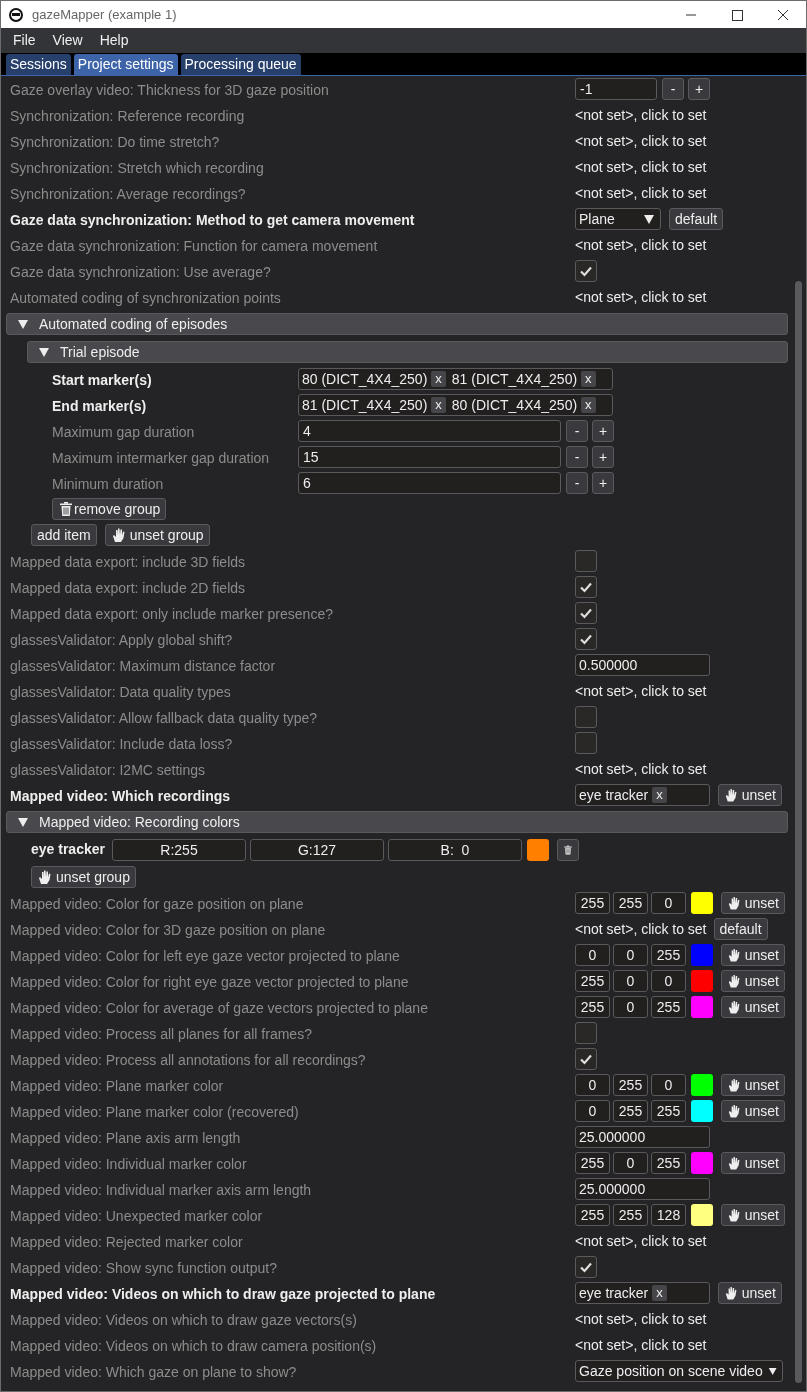 Image resolution: width=807 pixels, height=1392 pixels. Describe the element at coordinates (179, 850) in the screenshot. I see `color-channel-field: R:255` at that location.